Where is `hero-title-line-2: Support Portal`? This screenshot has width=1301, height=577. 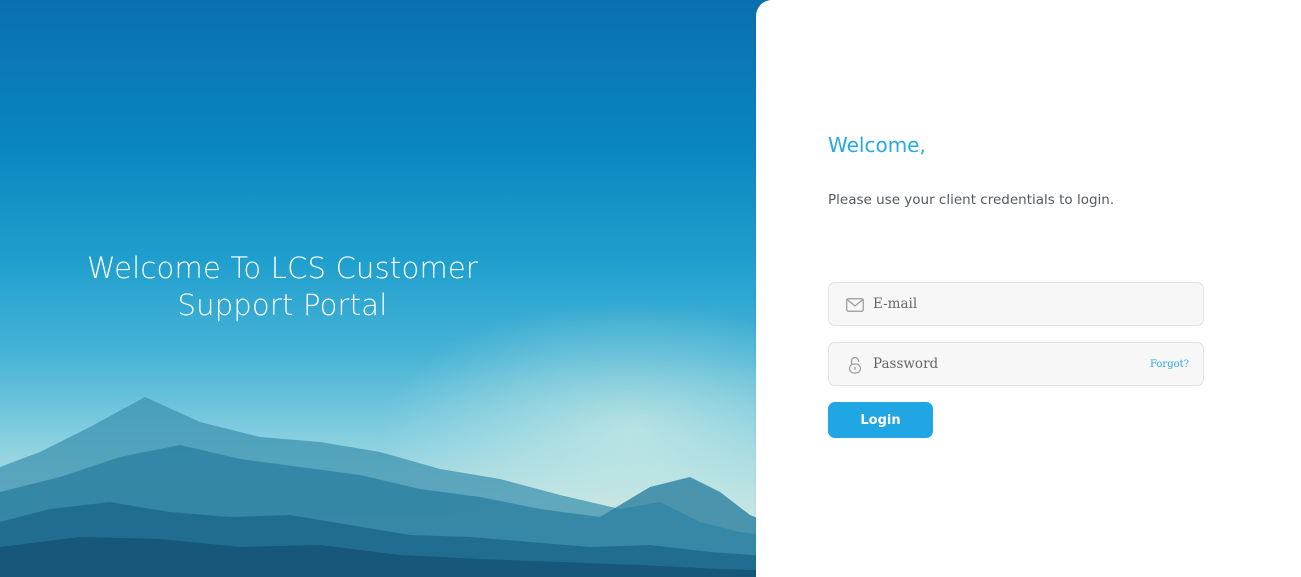 hero-title-line-2: Support Portal is located at coordinates (282, 305).